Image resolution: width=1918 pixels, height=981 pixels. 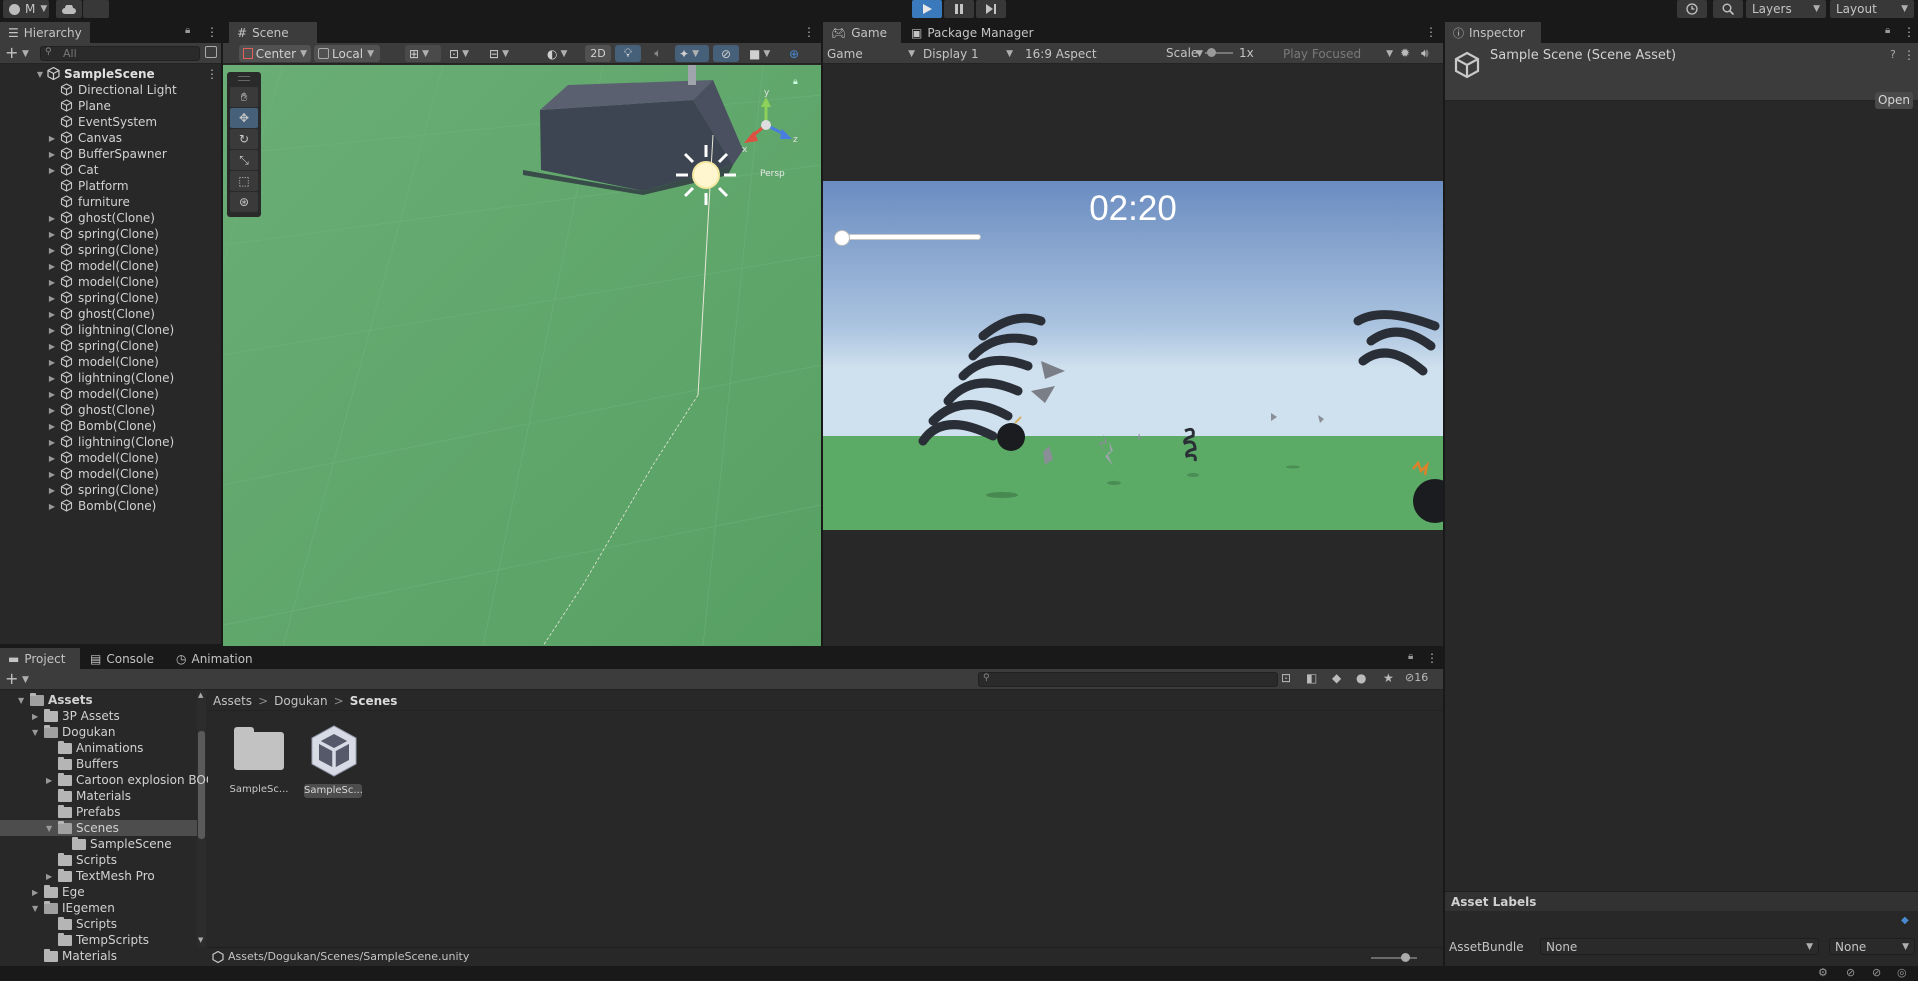 I want to click on tree-scrollbar: ▲ ▼, so click(x=201, y=819).